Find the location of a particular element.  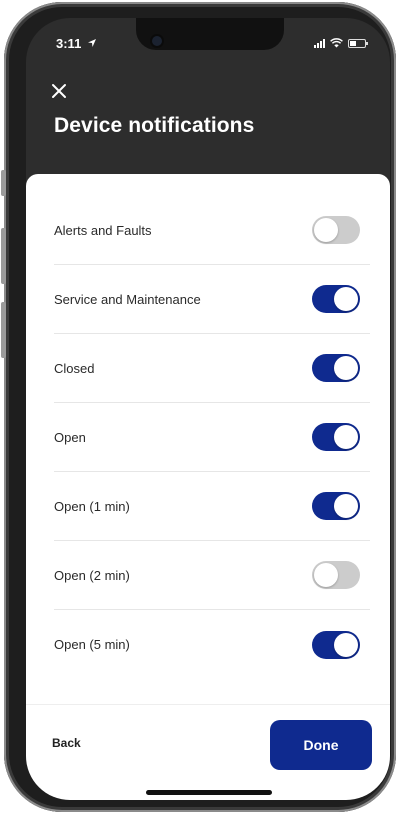

notification-label: Open (5 min) is located at coordinates (92, 644).